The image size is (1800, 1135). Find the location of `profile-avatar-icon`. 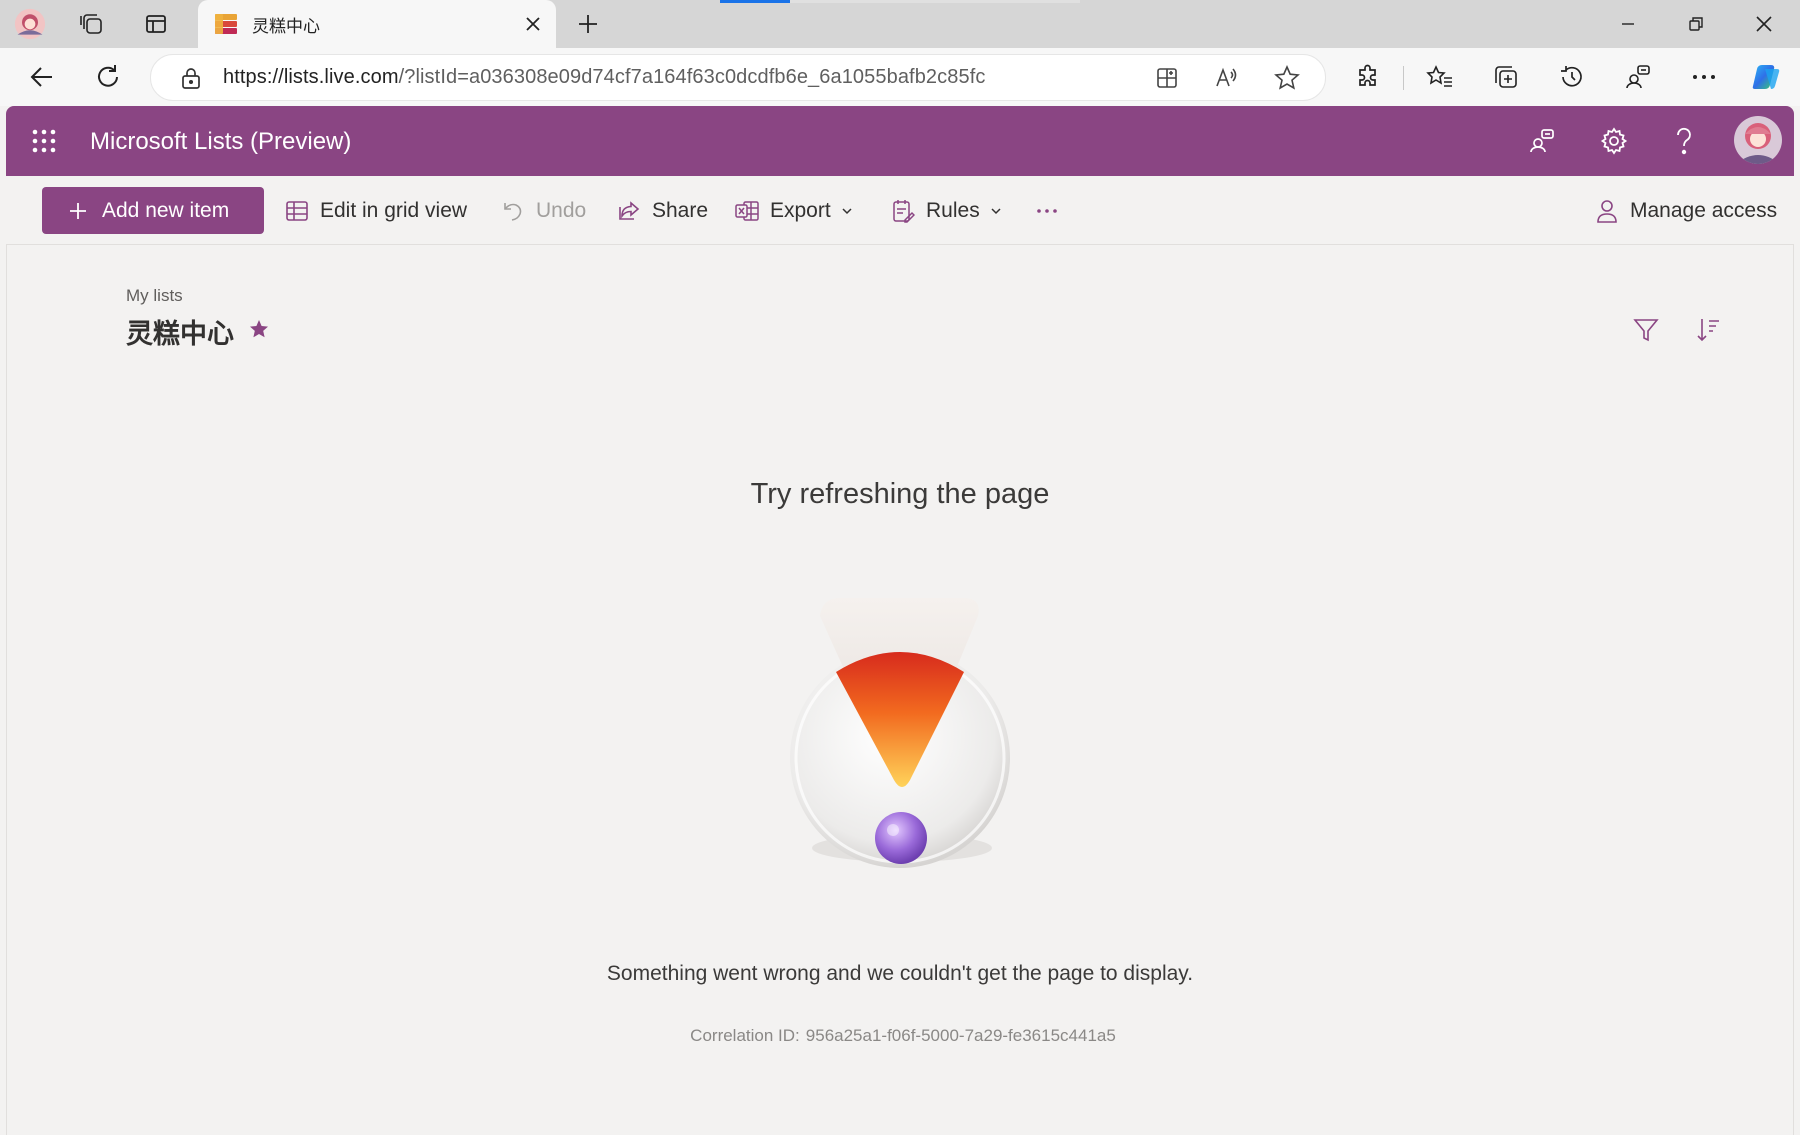

profile-avatar-icon is located at coordinates (30, 24).